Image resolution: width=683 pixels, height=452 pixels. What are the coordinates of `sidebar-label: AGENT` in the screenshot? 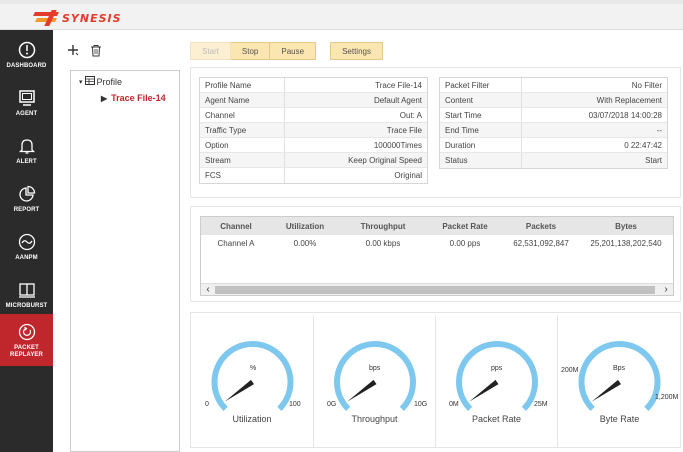 It's located at (26, 114).